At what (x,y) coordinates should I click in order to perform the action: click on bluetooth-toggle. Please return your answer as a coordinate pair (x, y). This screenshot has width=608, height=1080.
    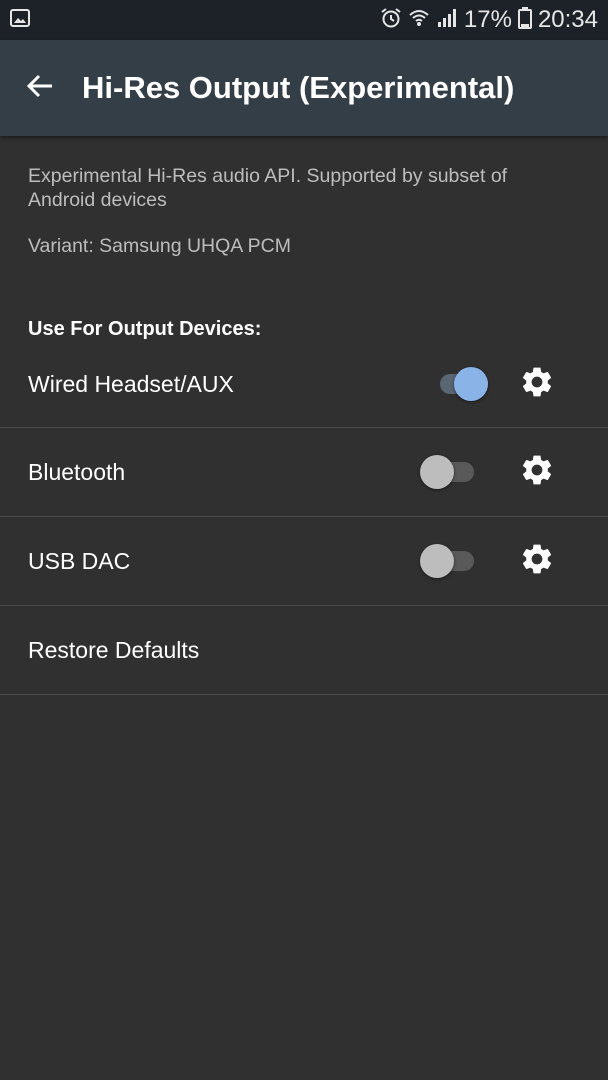
    Looking at the image, I should click on (450, 472).